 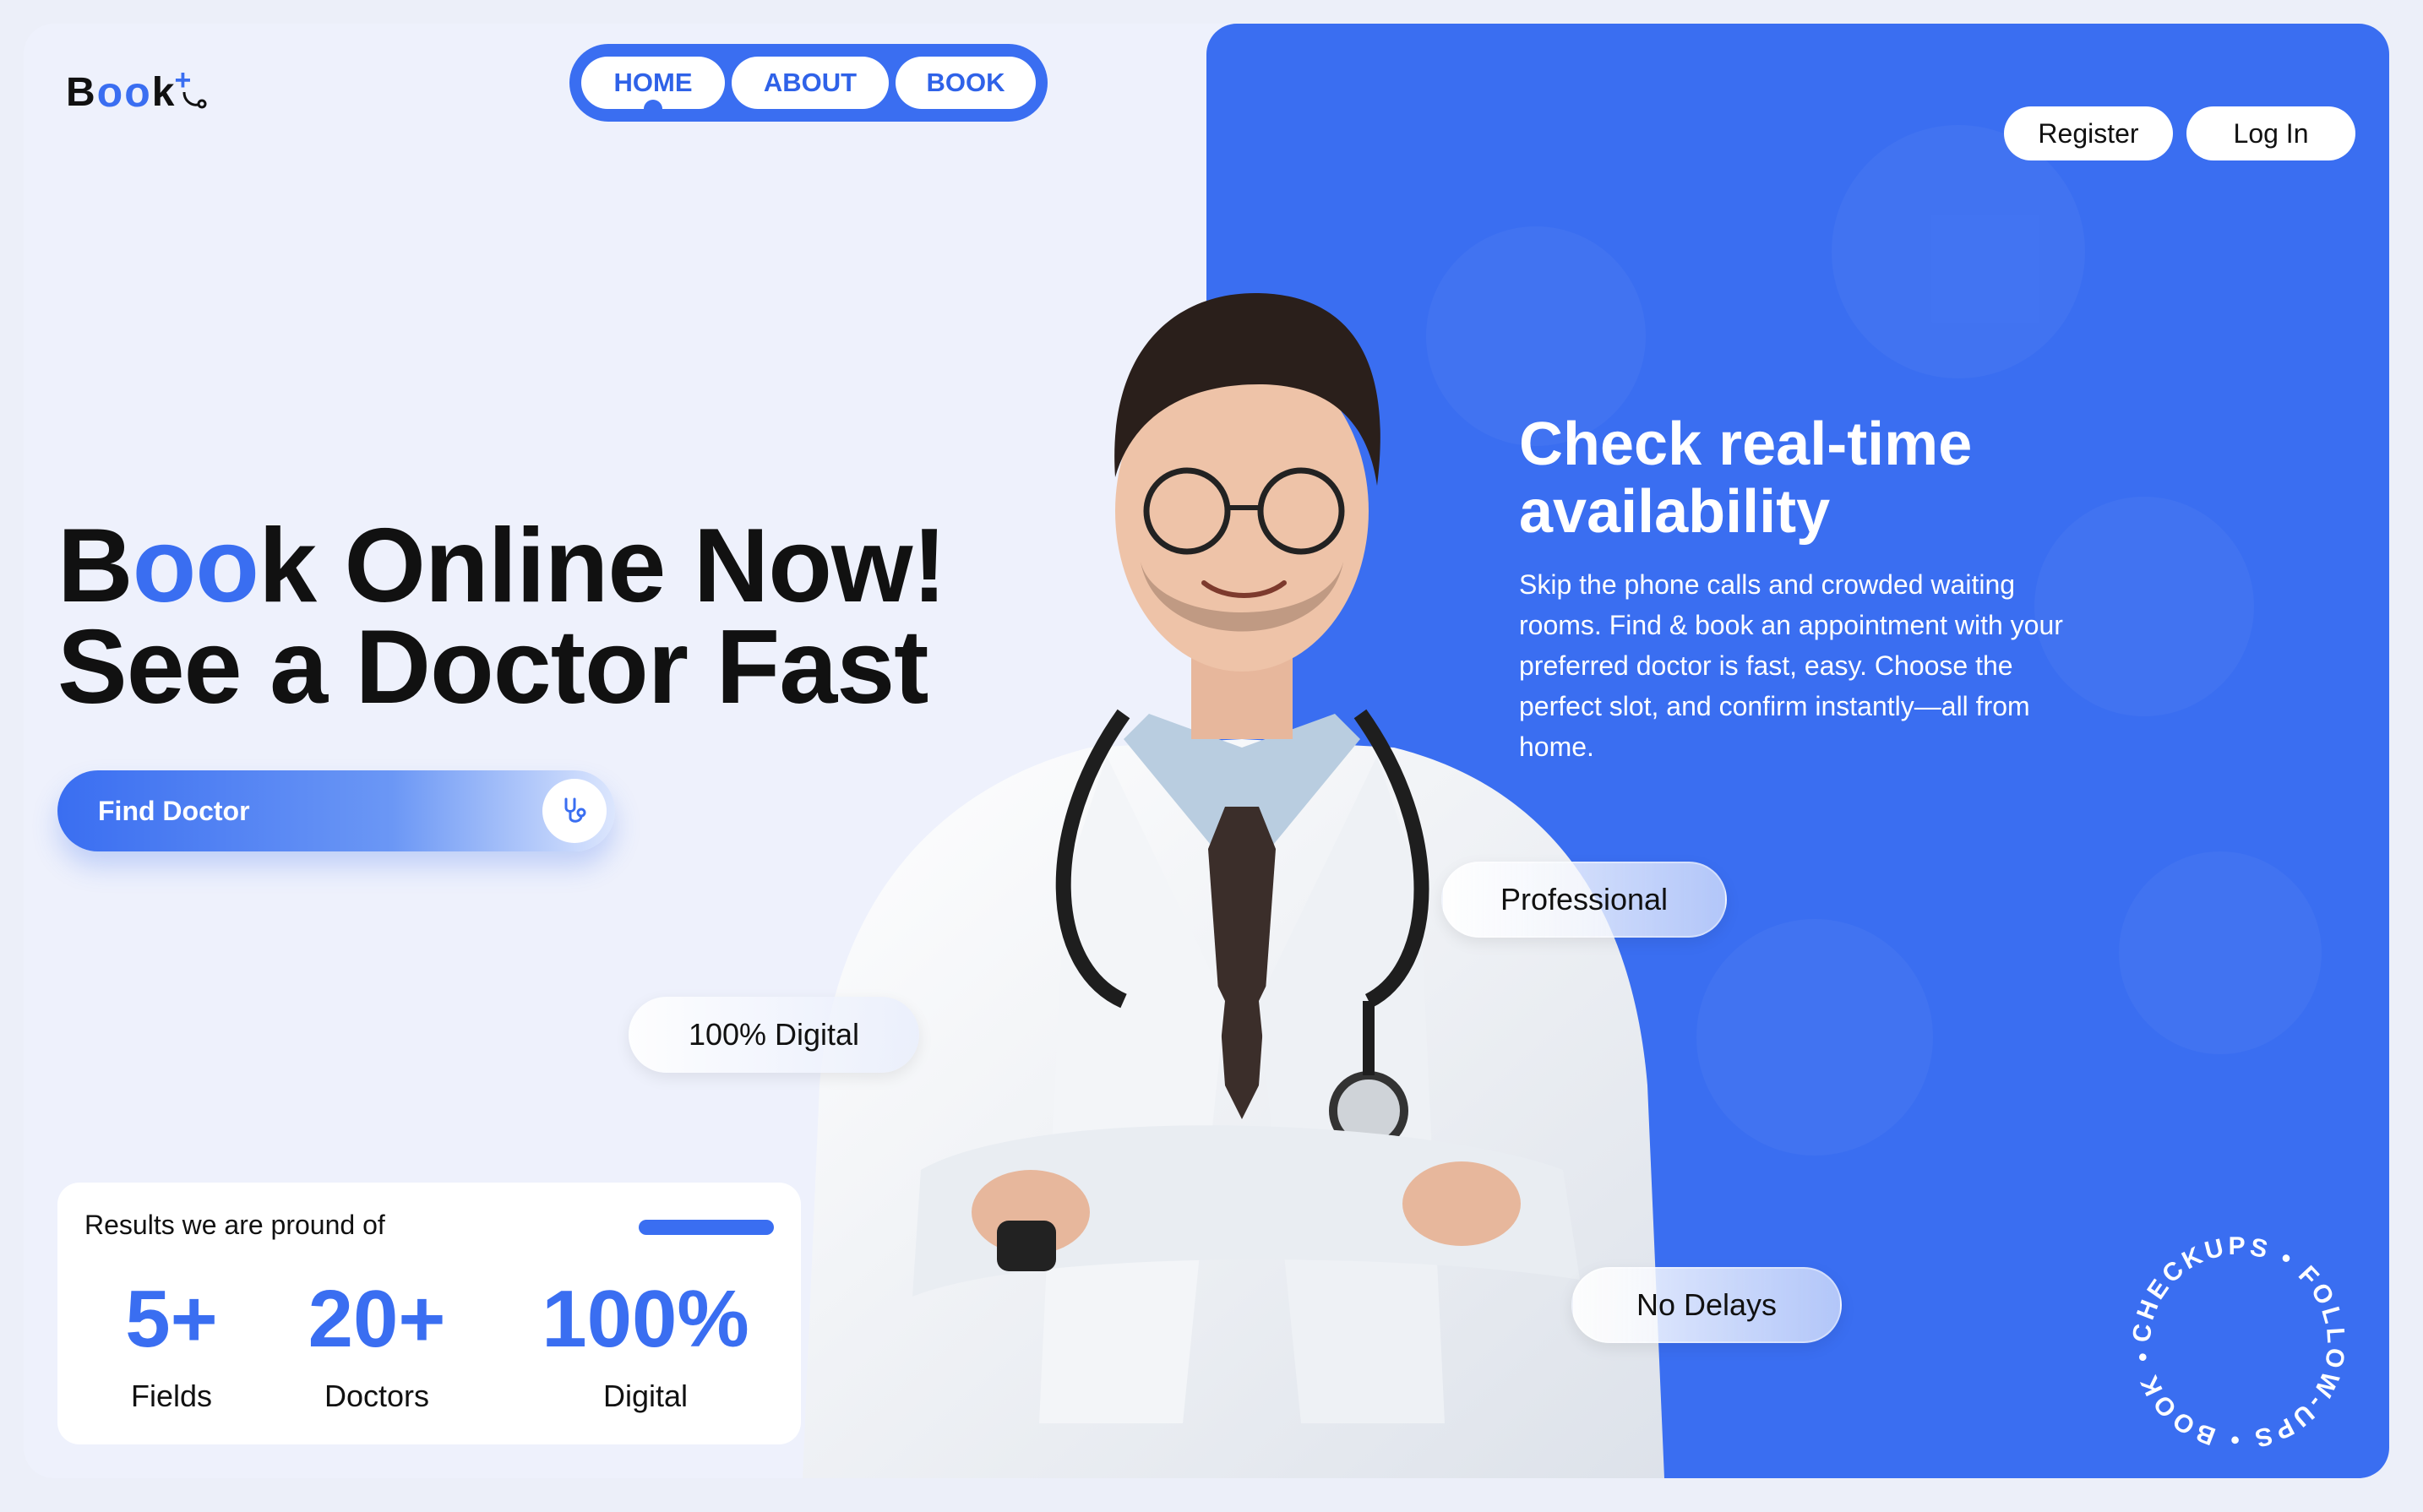 What do you see at coordinates (174, 810) in the screenshot?
I see `find-doctor-label: Find Doctor` at bounding box center [174, 810].